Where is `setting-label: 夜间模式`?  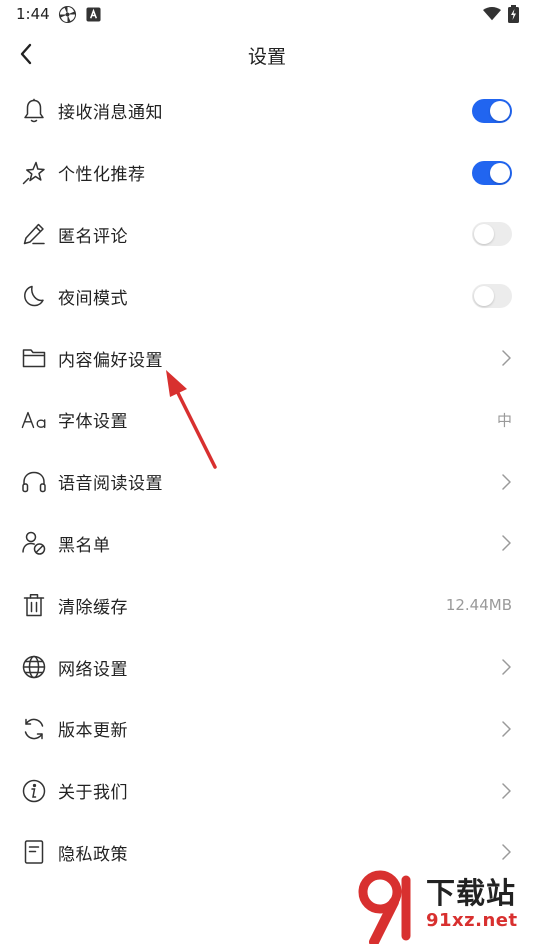 setting-label: 夜间模式 is located at coordinates (93, 298).